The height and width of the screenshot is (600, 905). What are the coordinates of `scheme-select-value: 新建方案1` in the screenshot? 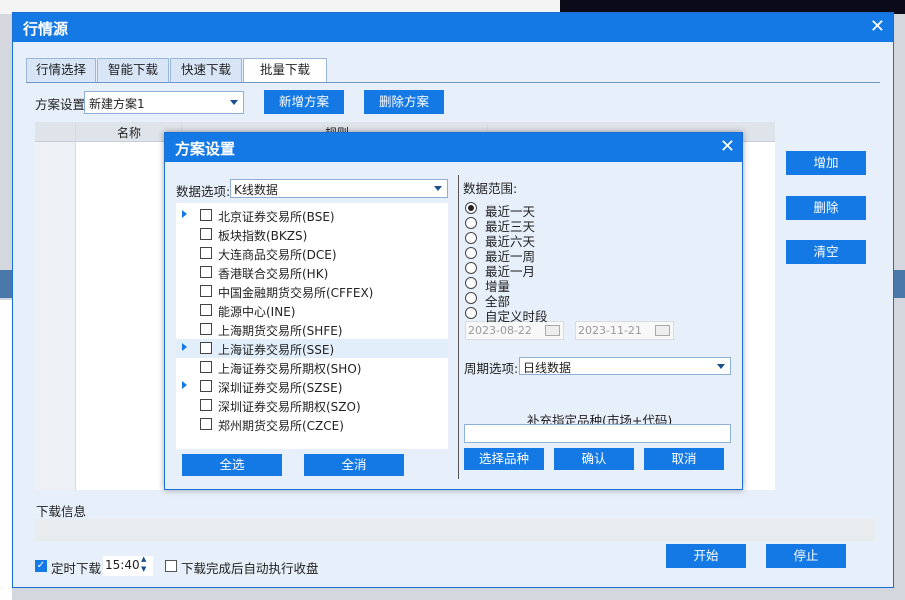 It's located at (117, 104).